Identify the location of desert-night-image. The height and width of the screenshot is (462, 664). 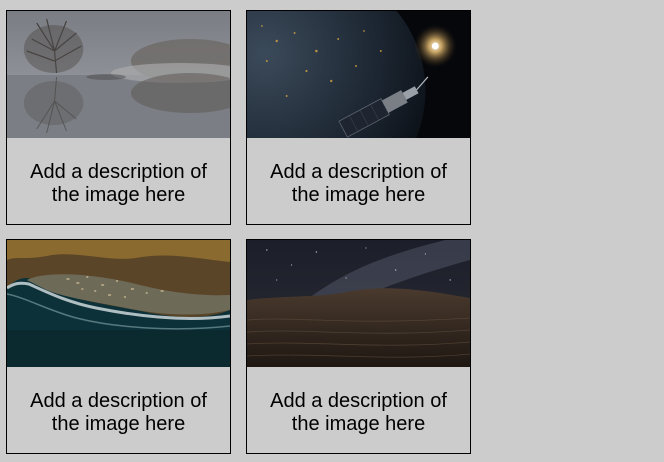
(358, 303).